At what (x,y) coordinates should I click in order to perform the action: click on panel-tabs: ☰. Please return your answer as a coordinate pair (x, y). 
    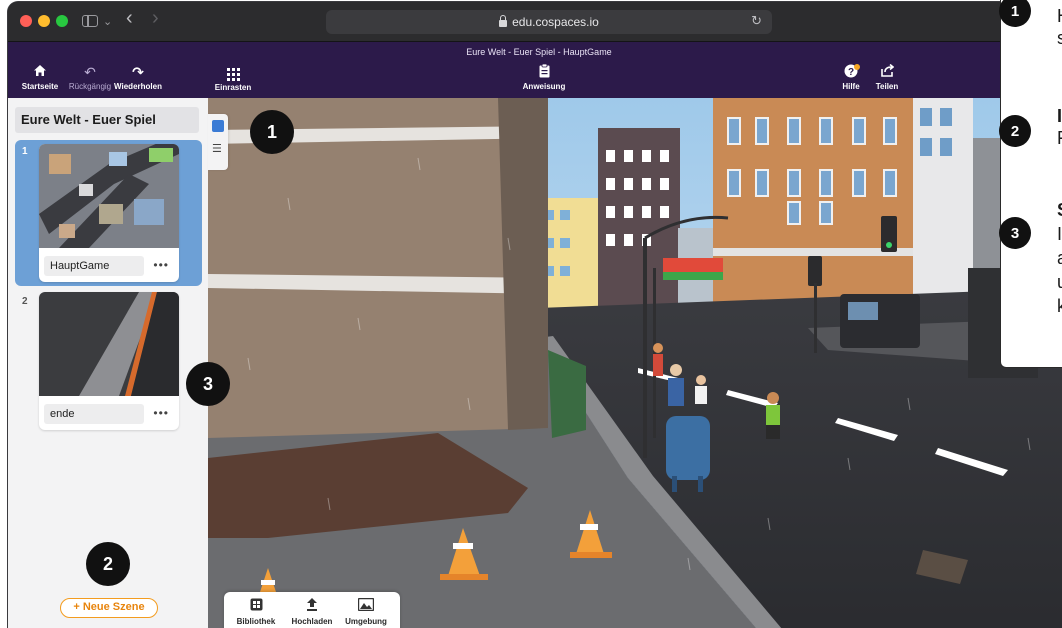
    Looking at the image, I should click on (218, 142).